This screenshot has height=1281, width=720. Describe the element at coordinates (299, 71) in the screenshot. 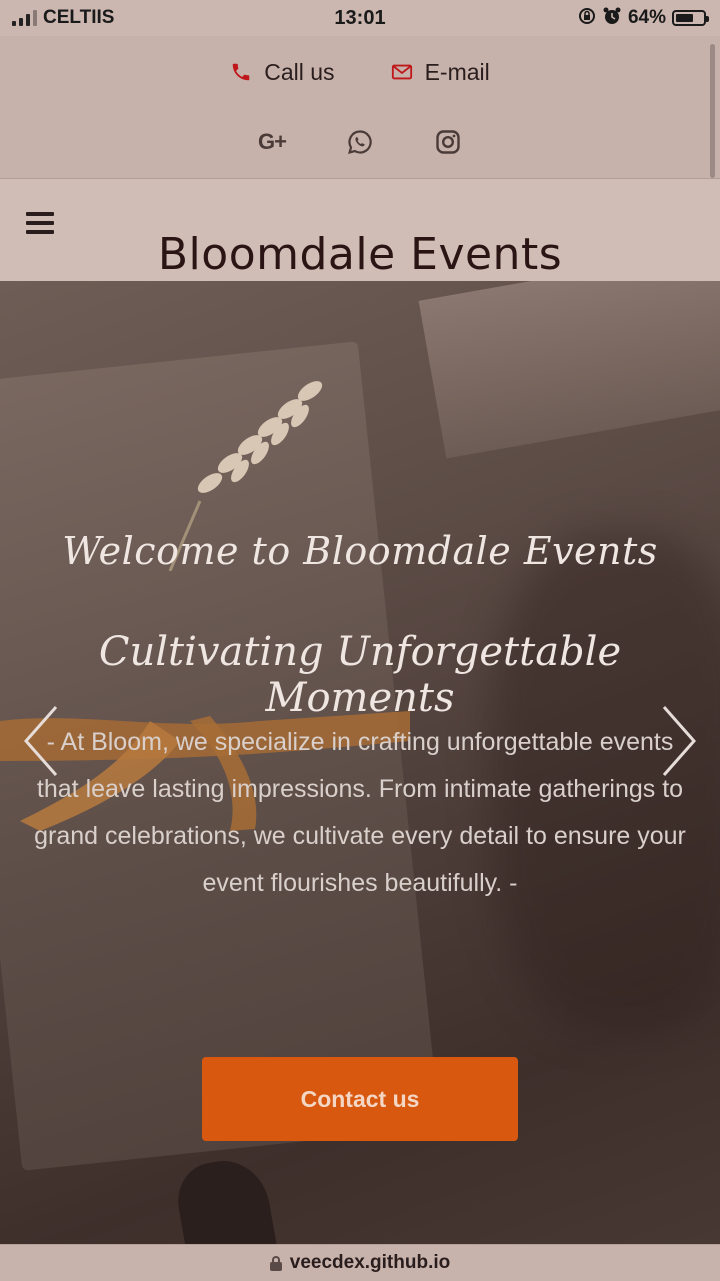

I see `call-us-label: Call us` at that location.